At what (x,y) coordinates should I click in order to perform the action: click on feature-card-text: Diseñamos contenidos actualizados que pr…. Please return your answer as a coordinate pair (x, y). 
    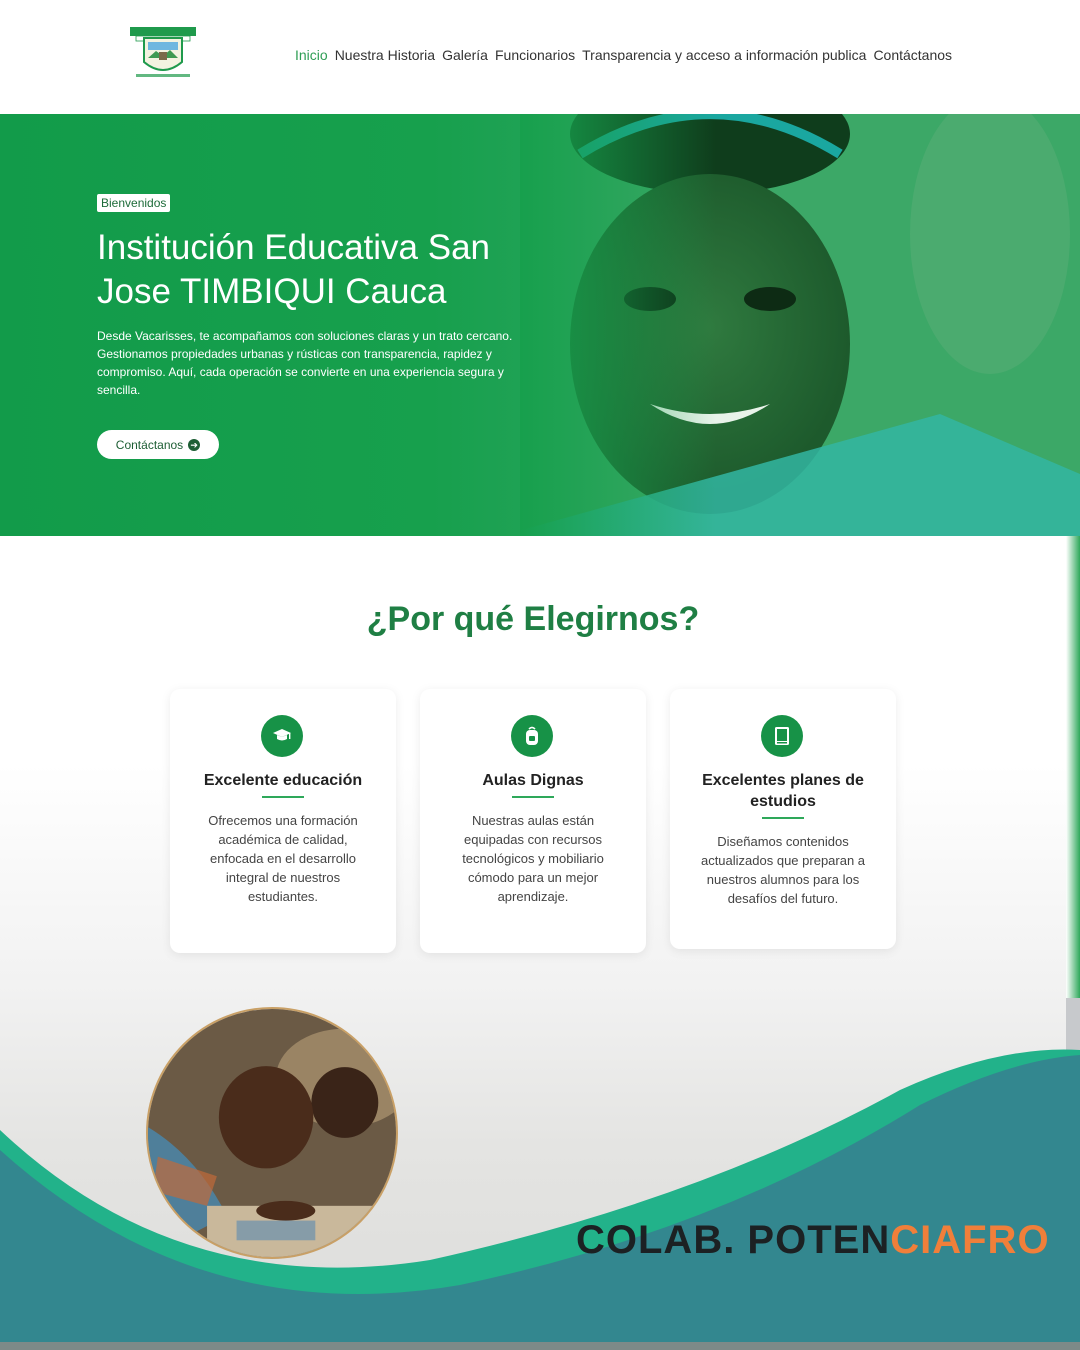
    Looking at the image, I should click on (783, 870).